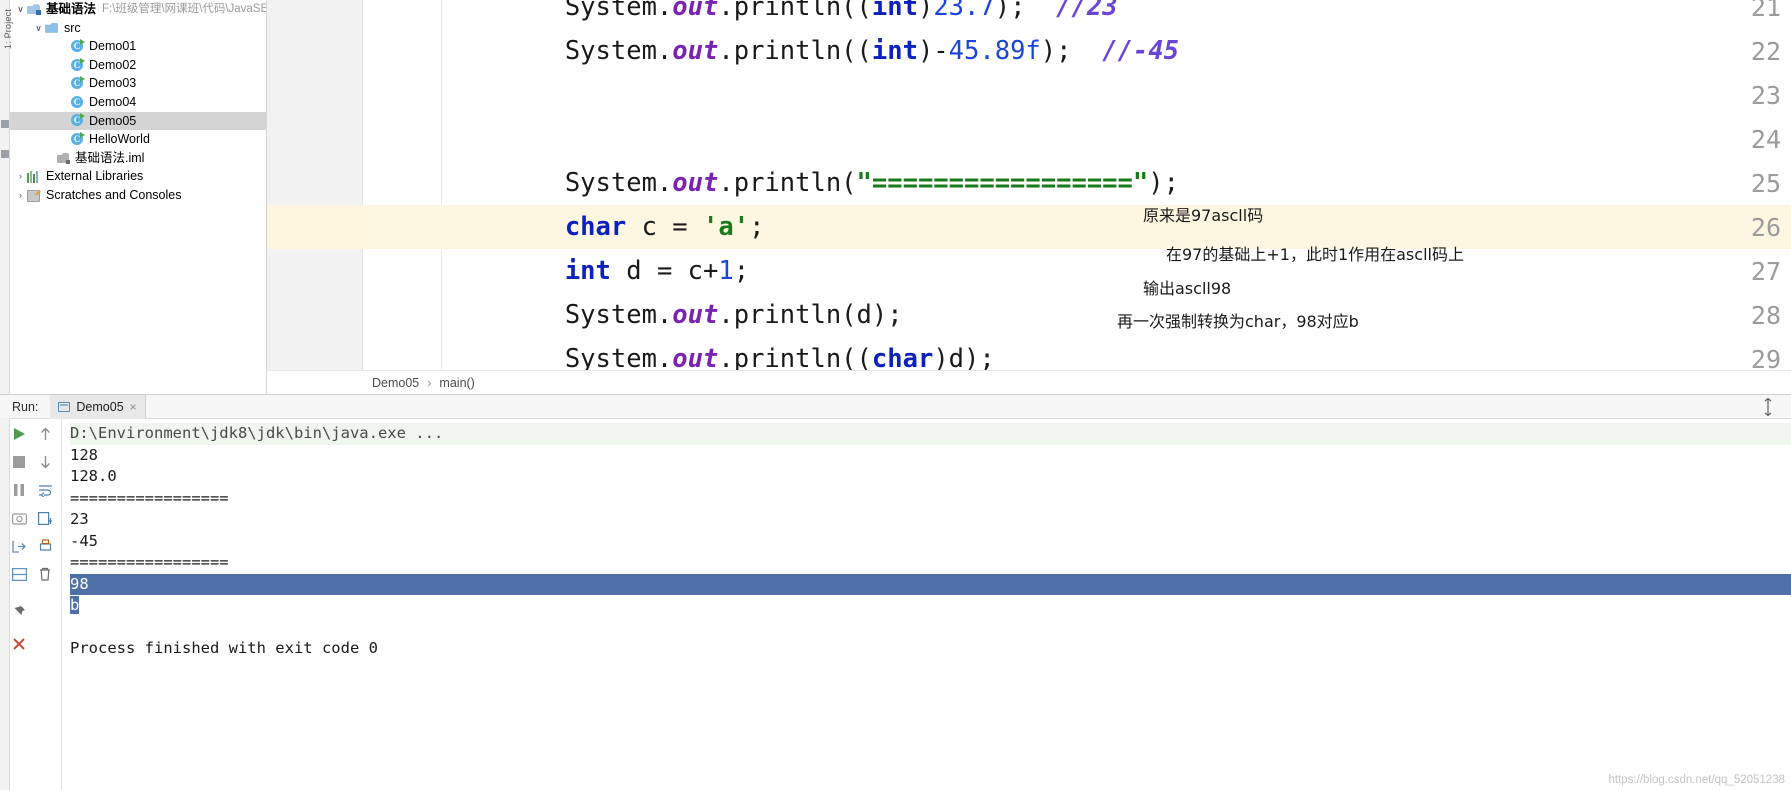 This screenshot has width=1791, height=790. I want to click on breadcrumb-class: Demo05, so click(395, 383).